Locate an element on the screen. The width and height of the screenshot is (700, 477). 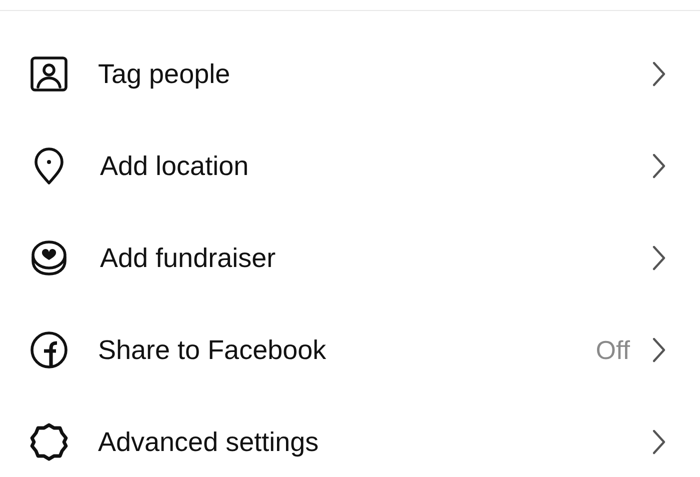
facebook-icon is located at coordinates (49, 350).